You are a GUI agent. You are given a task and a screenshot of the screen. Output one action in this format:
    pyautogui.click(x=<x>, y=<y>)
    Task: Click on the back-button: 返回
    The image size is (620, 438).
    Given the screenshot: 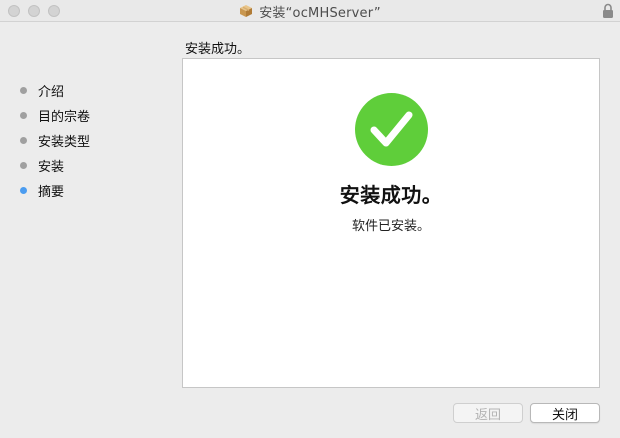 What is the action you would take?
    pyautogui.click(x=488, y=413)
    